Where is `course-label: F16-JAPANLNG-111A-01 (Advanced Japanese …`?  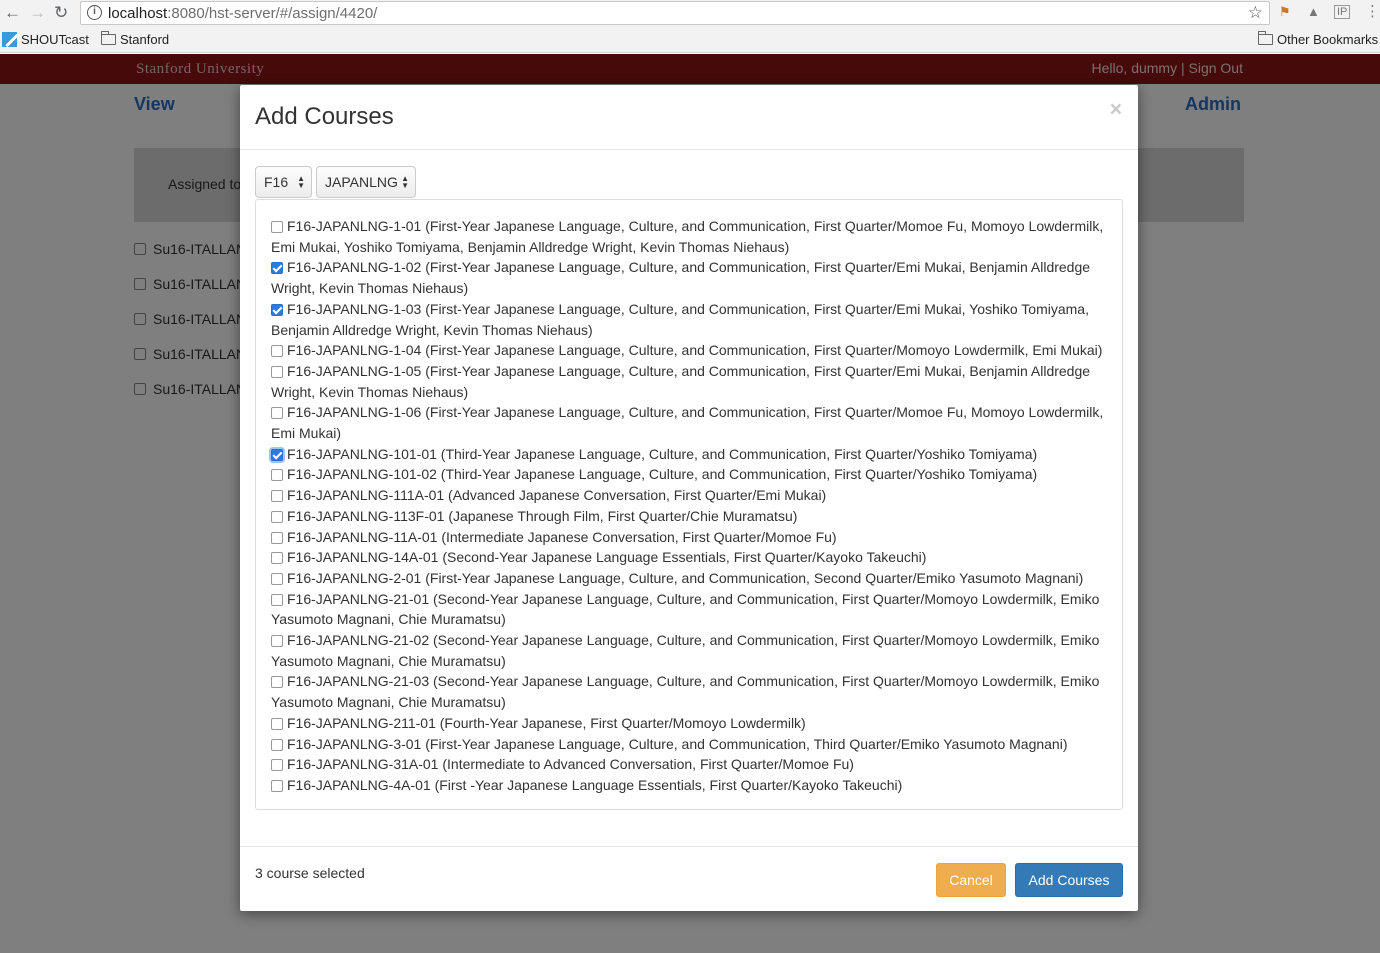
course-label: F16-JAPANLNG-111A-01 (Advanced Japanese … is located at coordinates (557, 495).